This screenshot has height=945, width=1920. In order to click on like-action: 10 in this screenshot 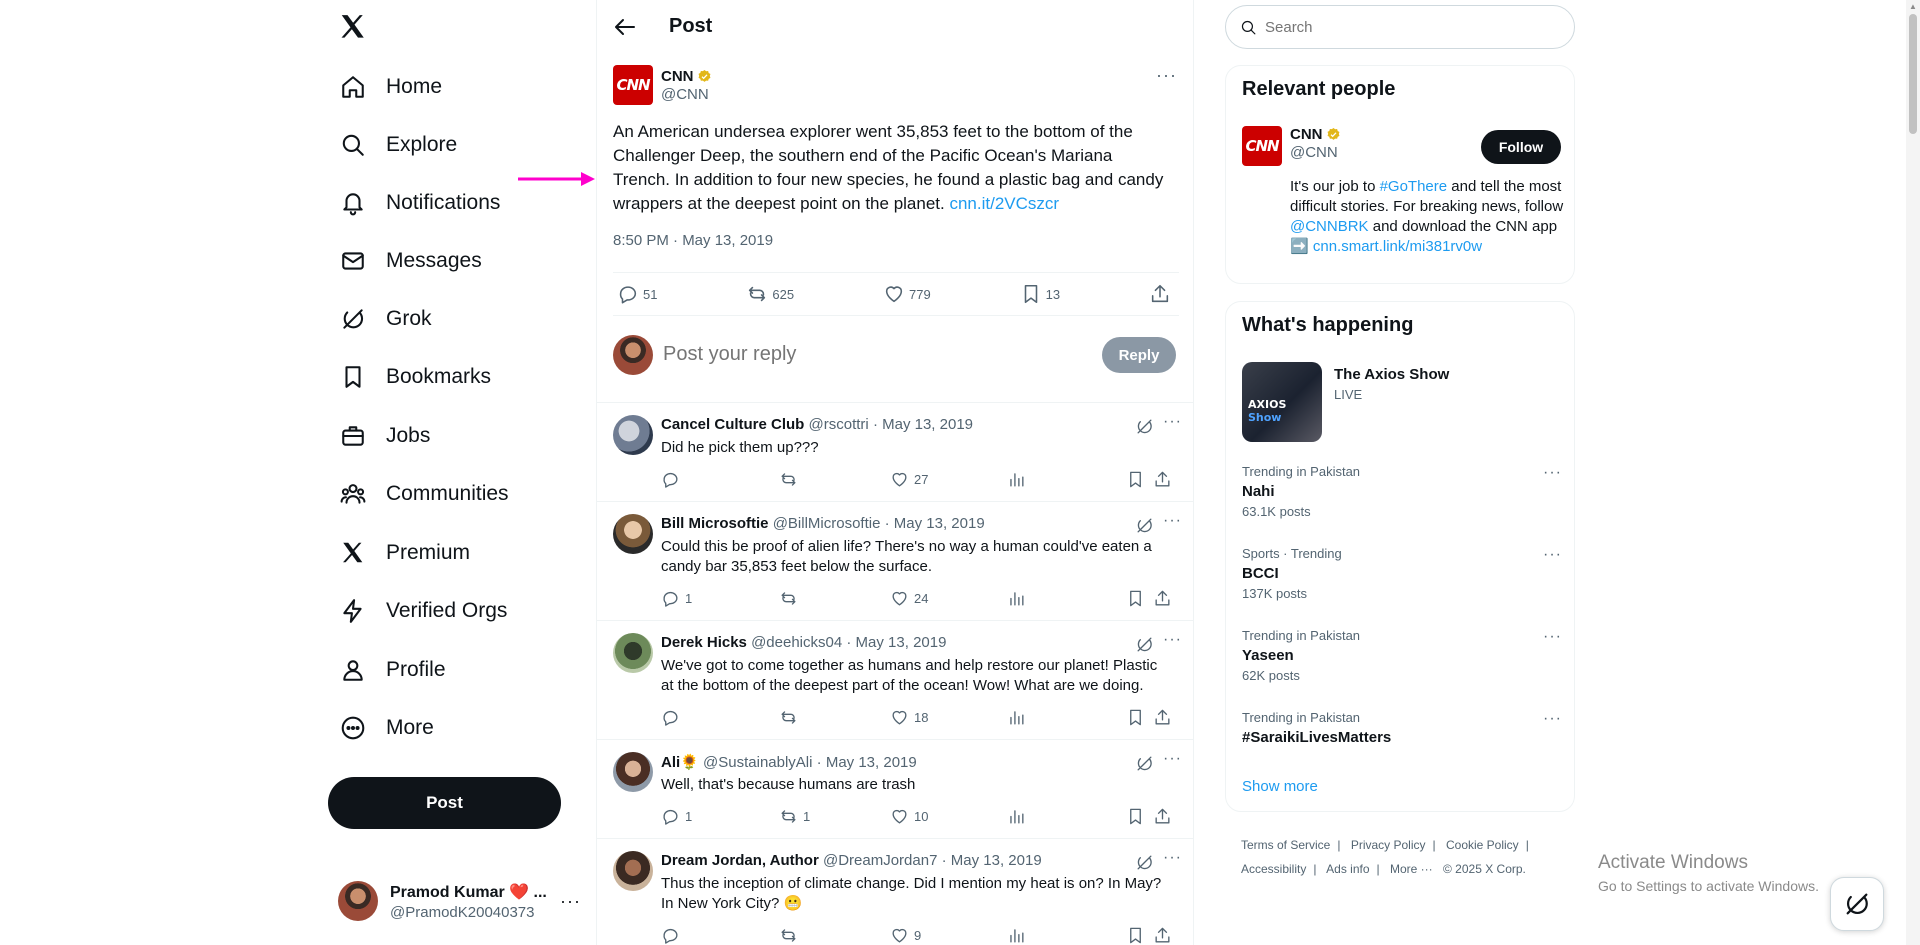, I will do `click(909, 816)`.